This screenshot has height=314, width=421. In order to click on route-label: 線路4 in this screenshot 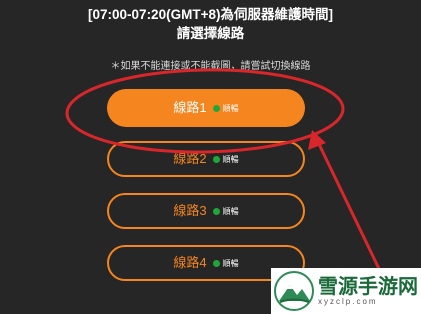, I will do `click(190, 262)`.